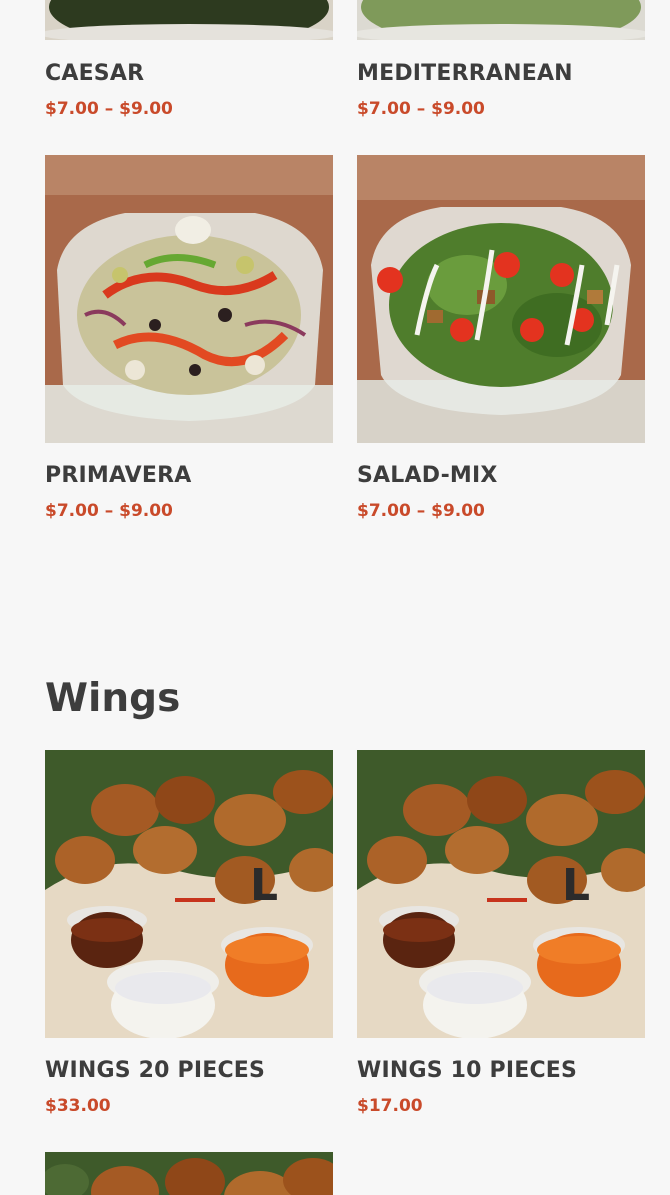 The width and height of the screenshot is (670, 1195). I want to click on wings-image, so click(189, 1173).